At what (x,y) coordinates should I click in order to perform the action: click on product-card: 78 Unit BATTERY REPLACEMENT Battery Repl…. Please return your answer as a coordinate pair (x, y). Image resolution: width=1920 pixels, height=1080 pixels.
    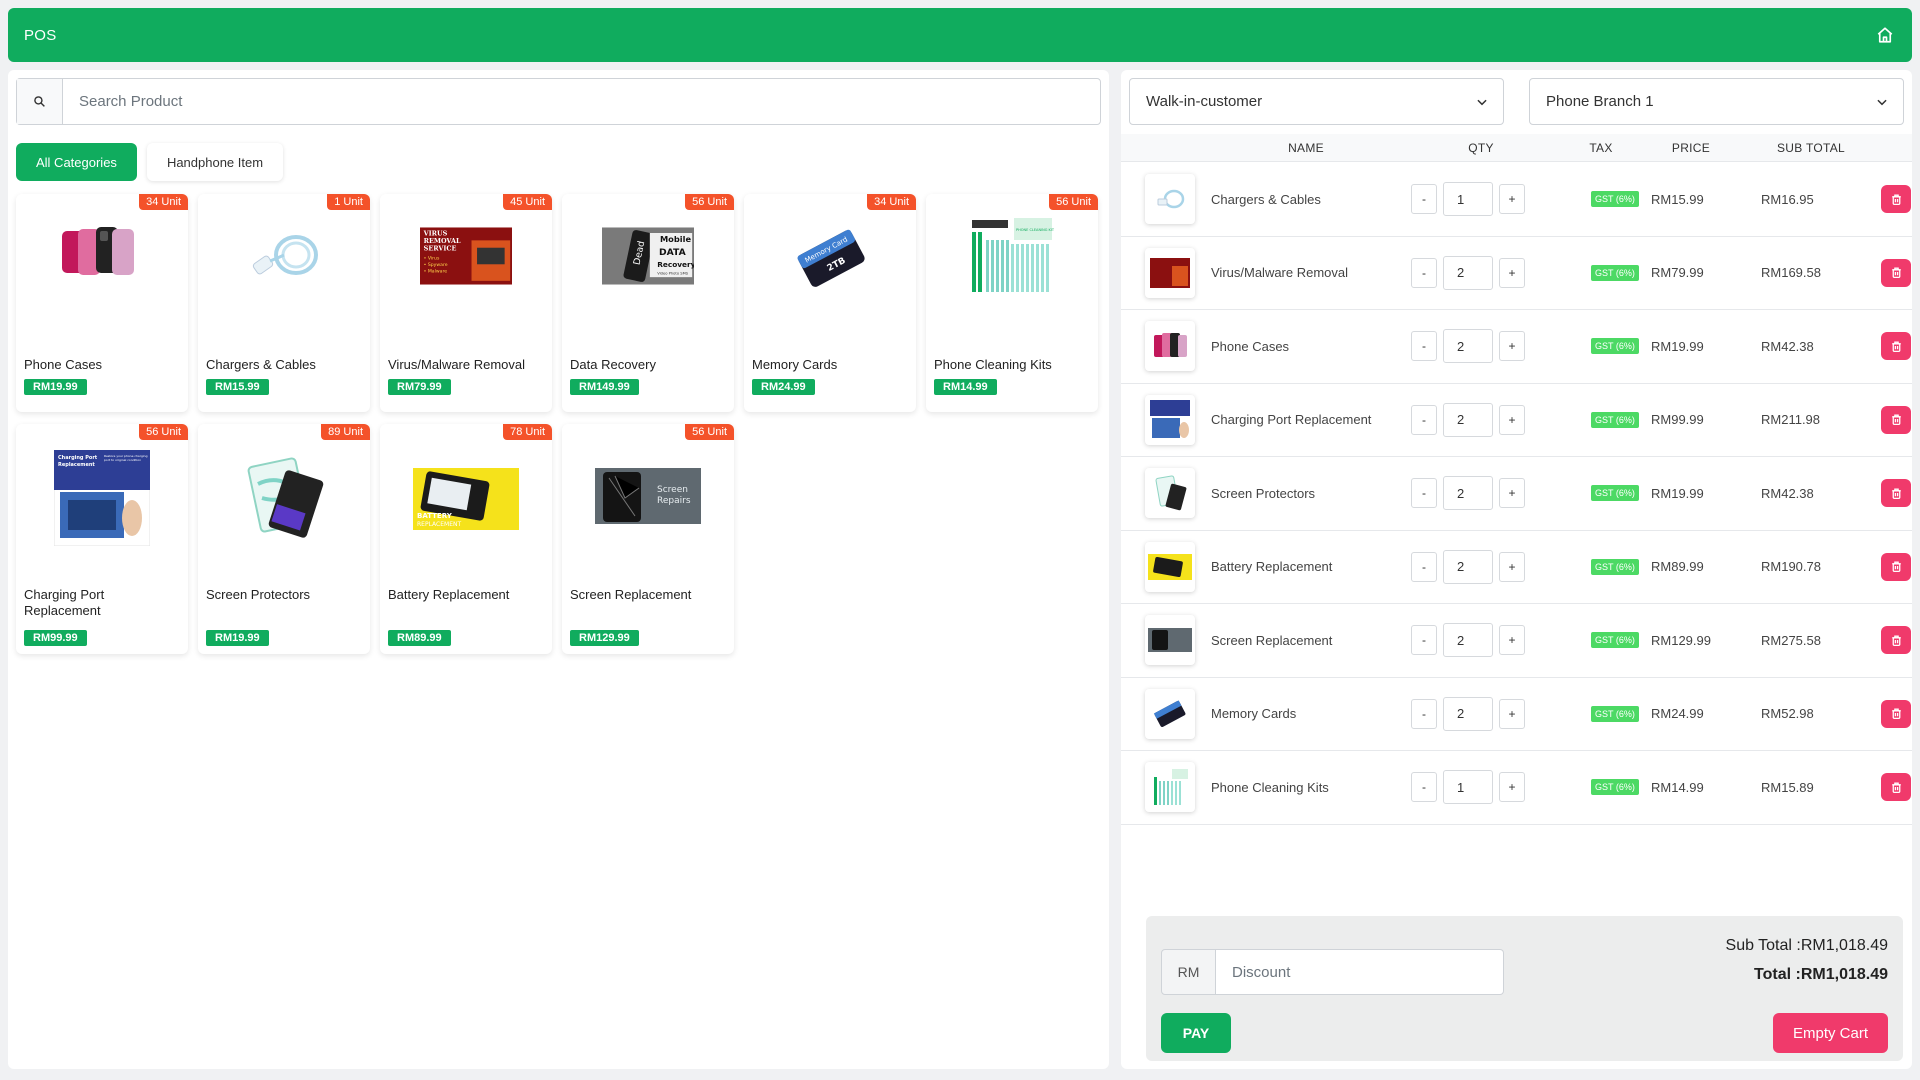
    Looking at the image, I should click on (466, 539).